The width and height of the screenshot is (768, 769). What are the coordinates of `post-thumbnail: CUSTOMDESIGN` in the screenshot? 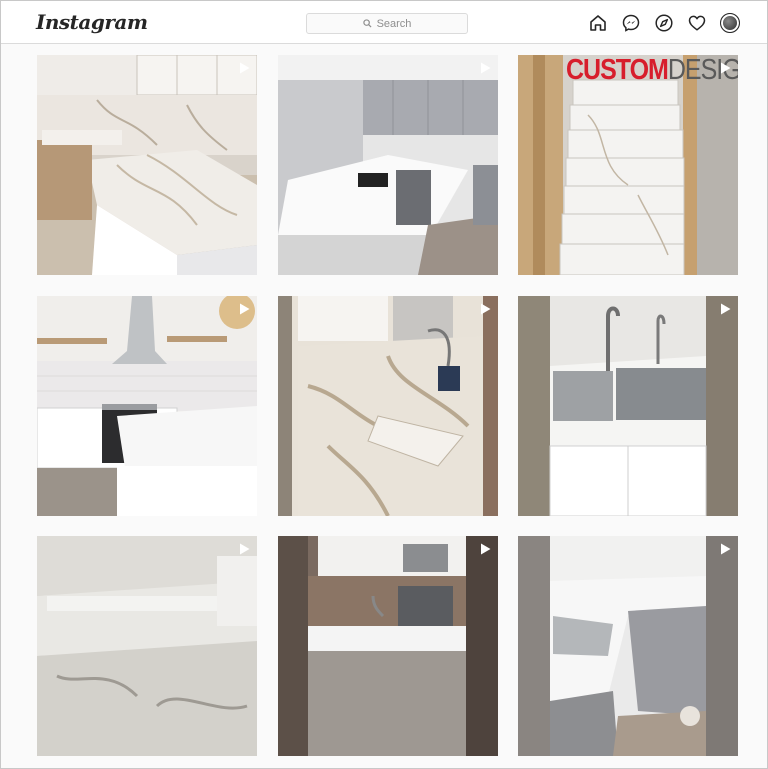 It's located at (628, 165).